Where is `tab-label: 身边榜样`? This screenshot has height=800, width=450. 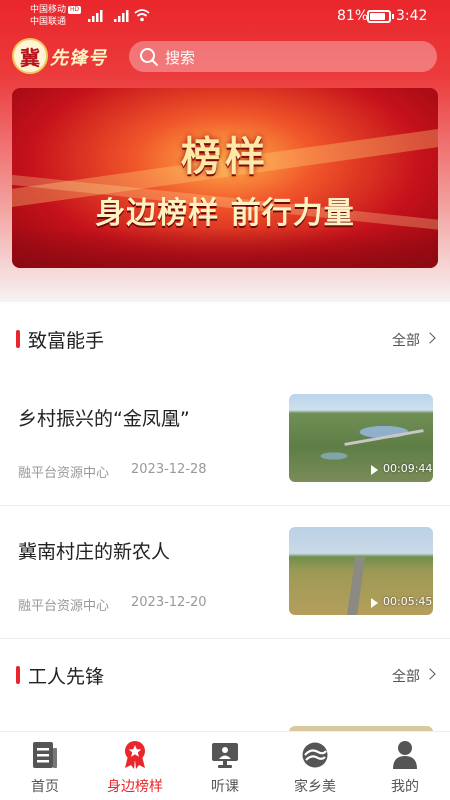 tab-label: 身边榜样 is located at coordinates (135, 787).